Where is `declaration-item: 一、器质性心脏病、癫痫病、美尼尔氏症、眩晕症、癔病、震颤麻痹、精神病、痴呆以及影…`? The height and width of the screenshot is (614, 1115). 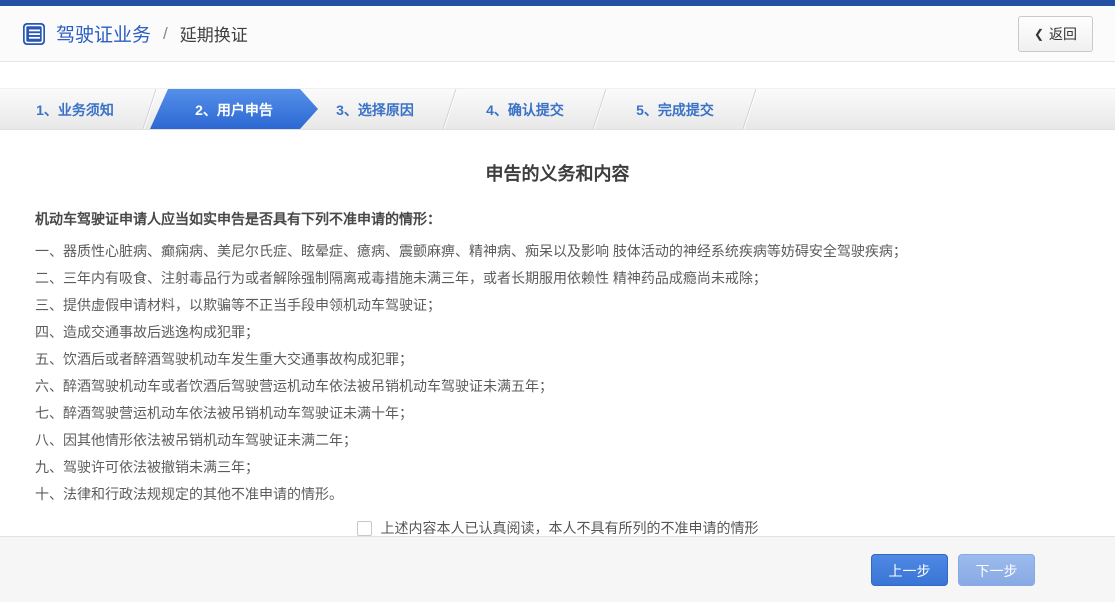 declaration-item: 一、器质性心脏病、癫痫病、美尼尔氏症、眩晕症、癔病、震颤麻痹、精神病、痴呆以及影… is located at coordinates (471, 251).